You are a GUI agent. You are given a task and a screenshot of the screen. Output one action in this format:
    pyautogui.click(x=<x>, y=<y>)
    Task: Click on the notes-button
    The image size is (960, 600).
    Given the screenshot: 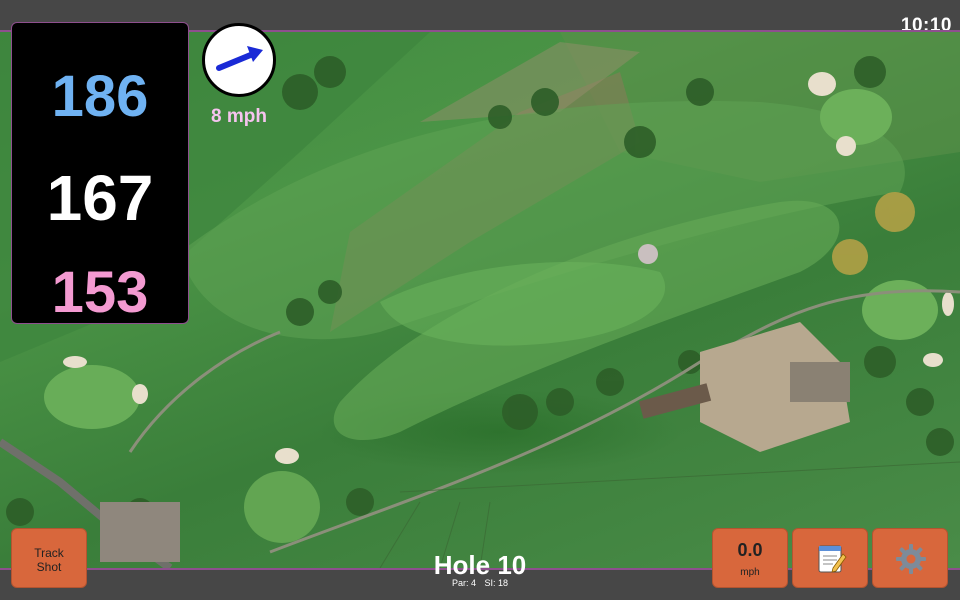 What is the action you would take?
    pyautogui.click(x=830, y=558)
    